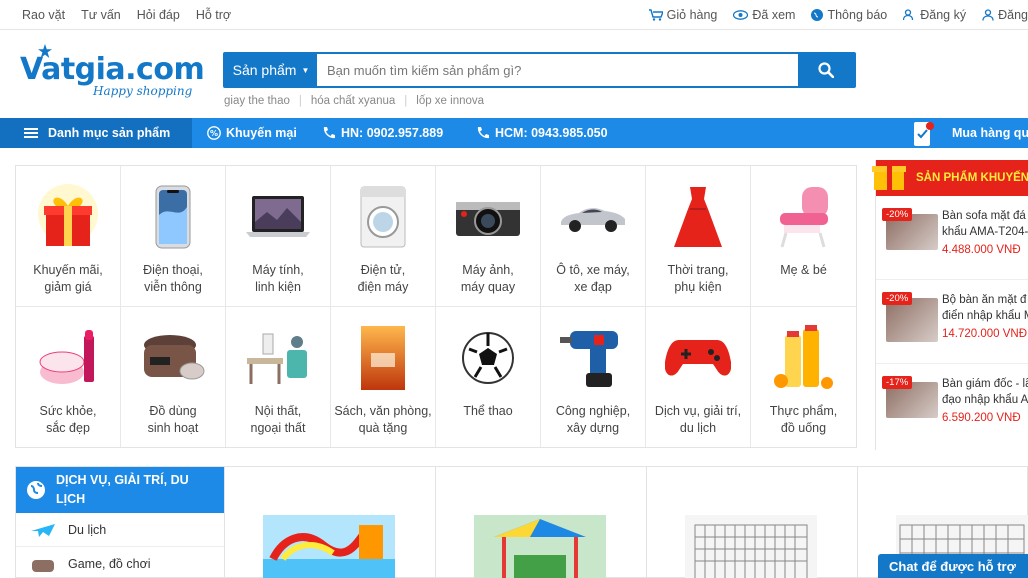 This screenshot has height=578, width=1028. I want to click on category-label: sắc đẹp, so click(68, 427).